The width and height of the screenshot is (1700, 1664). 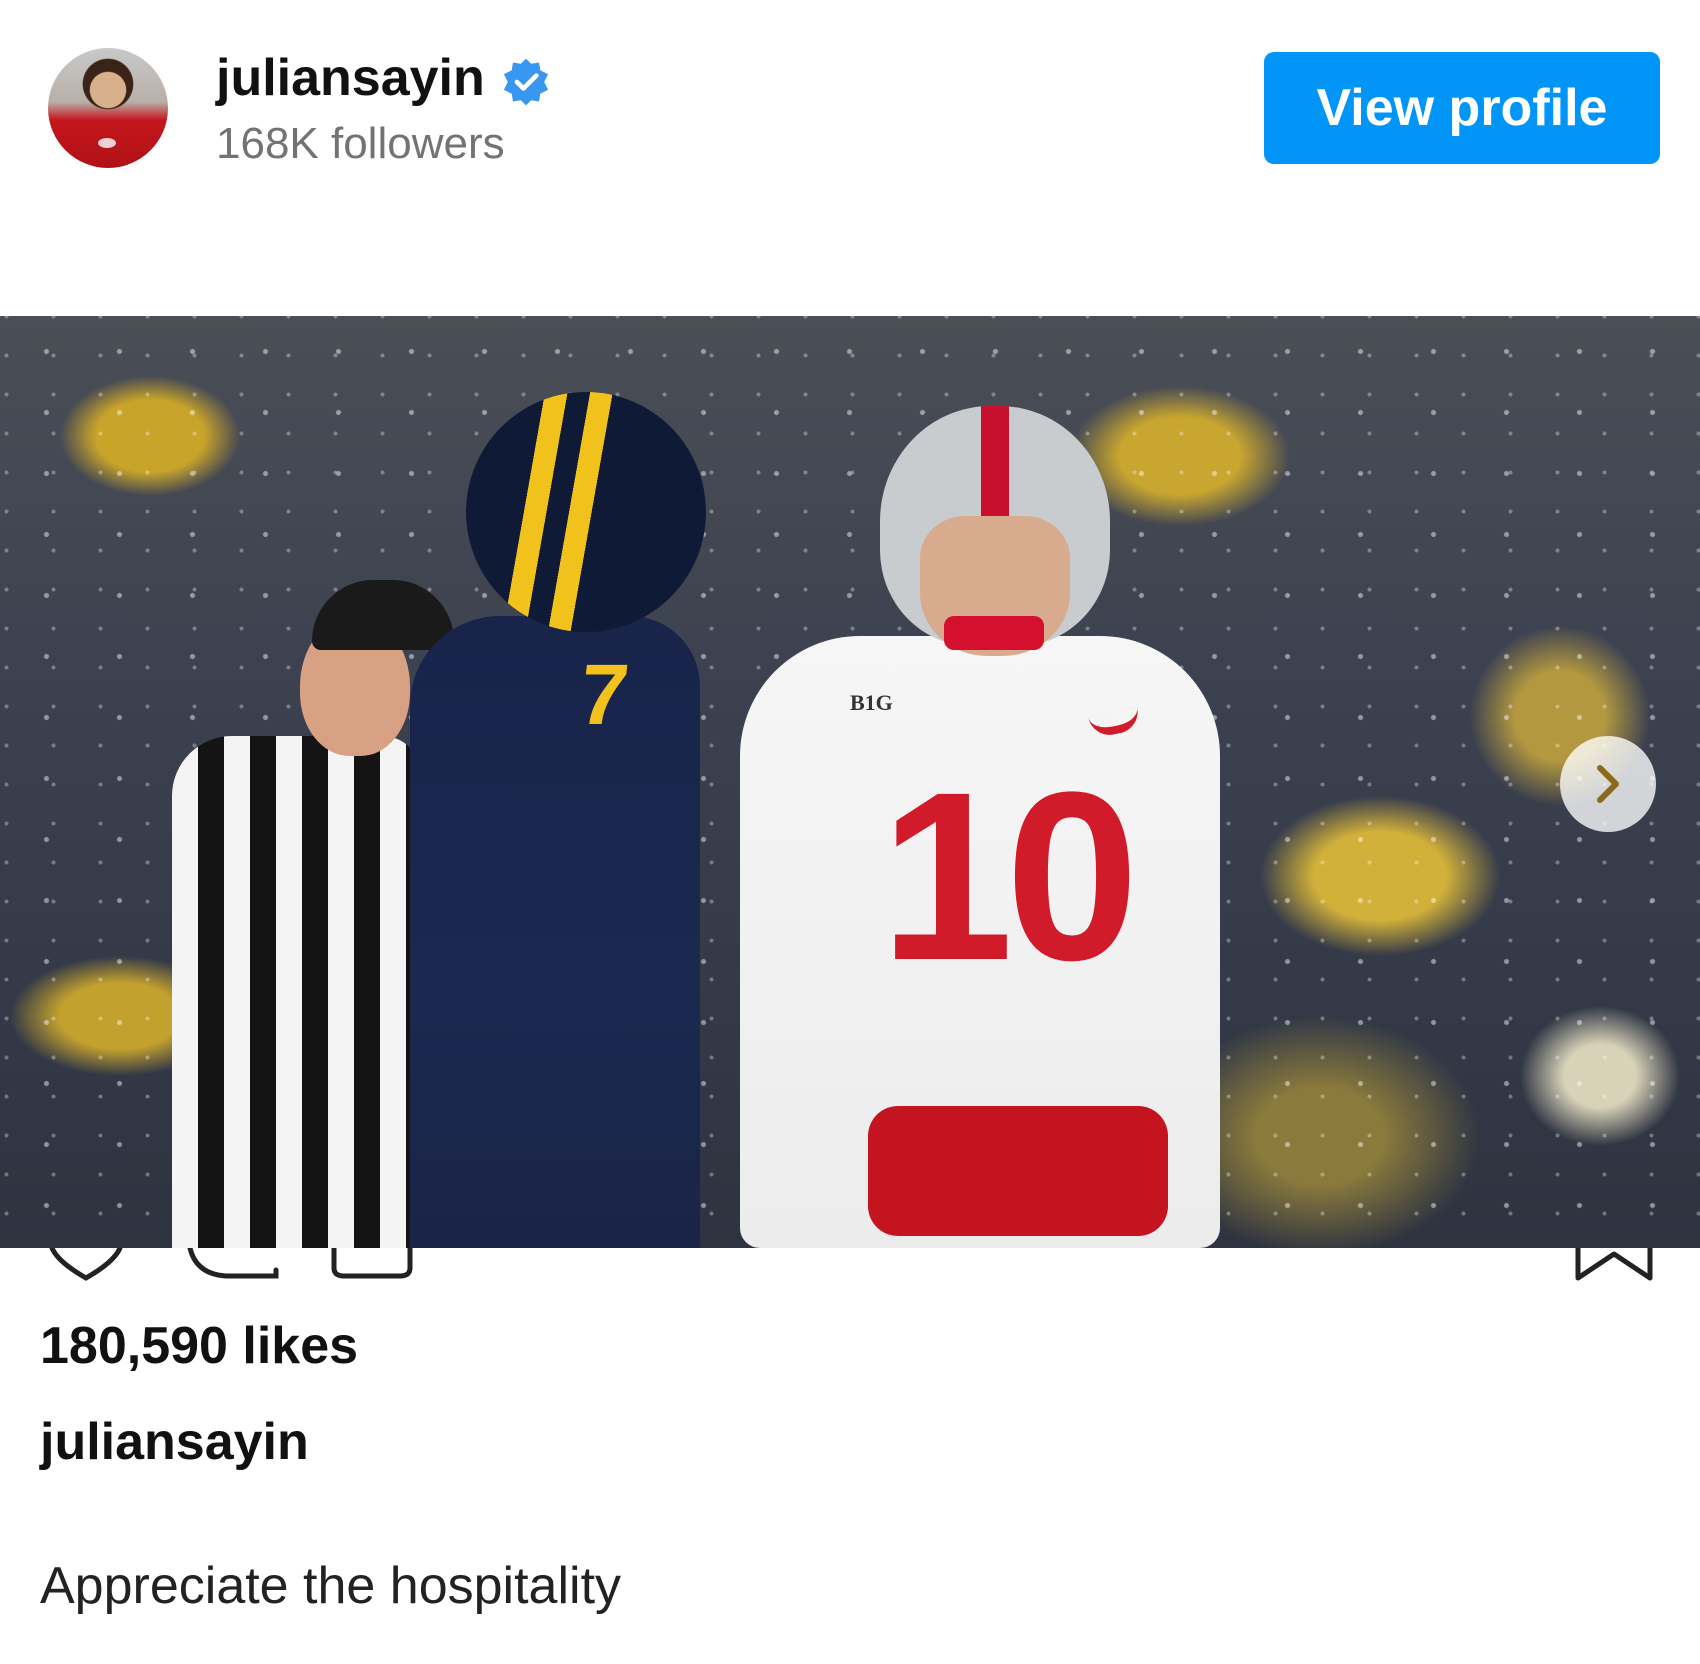 I want to click on view-profile-button: View profile, so click(x=1462, y=108).